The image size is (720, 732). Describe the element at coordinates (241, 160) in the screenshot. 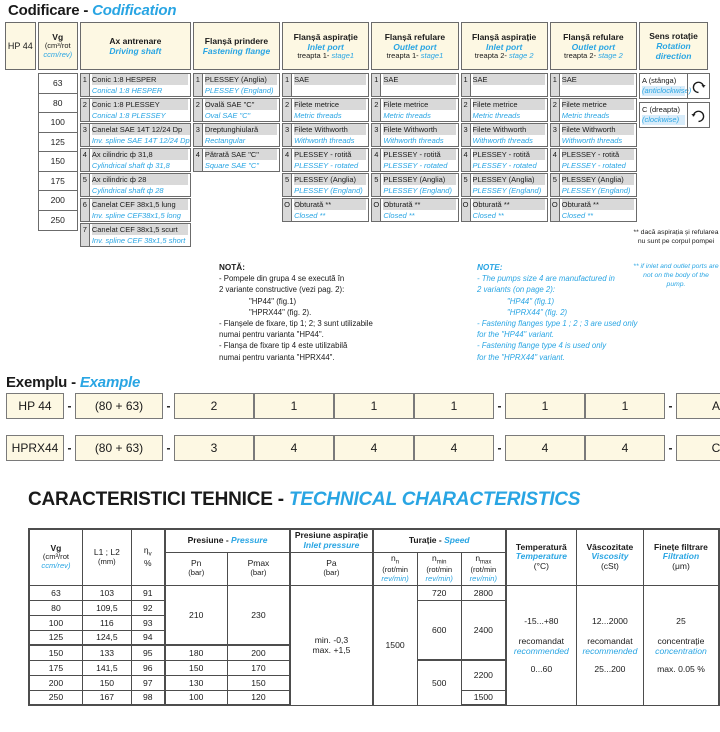

I see `option-text: Pătrată SAE "C" Square SAE "C"` at that location.